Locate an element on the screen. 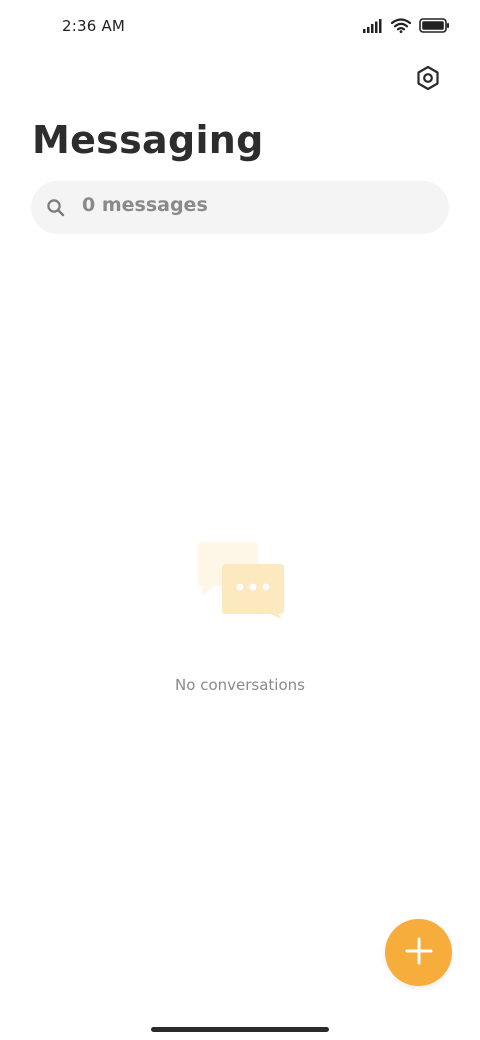  settings-button is located at coordinates (428, 80).